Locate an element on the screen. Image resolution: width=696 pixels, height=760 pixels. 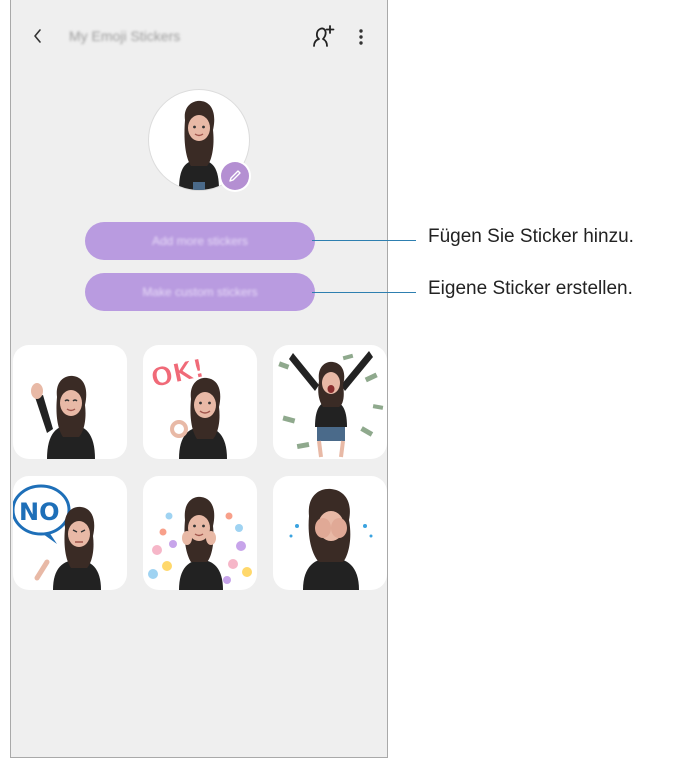
sticker-money-rain is located at coordinates (330, 402).